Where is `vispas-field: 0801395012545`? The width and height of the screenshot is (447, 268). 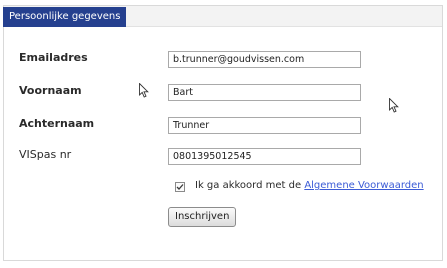
vispas-field: 0801395012545 is located at coordinates (264, 156).